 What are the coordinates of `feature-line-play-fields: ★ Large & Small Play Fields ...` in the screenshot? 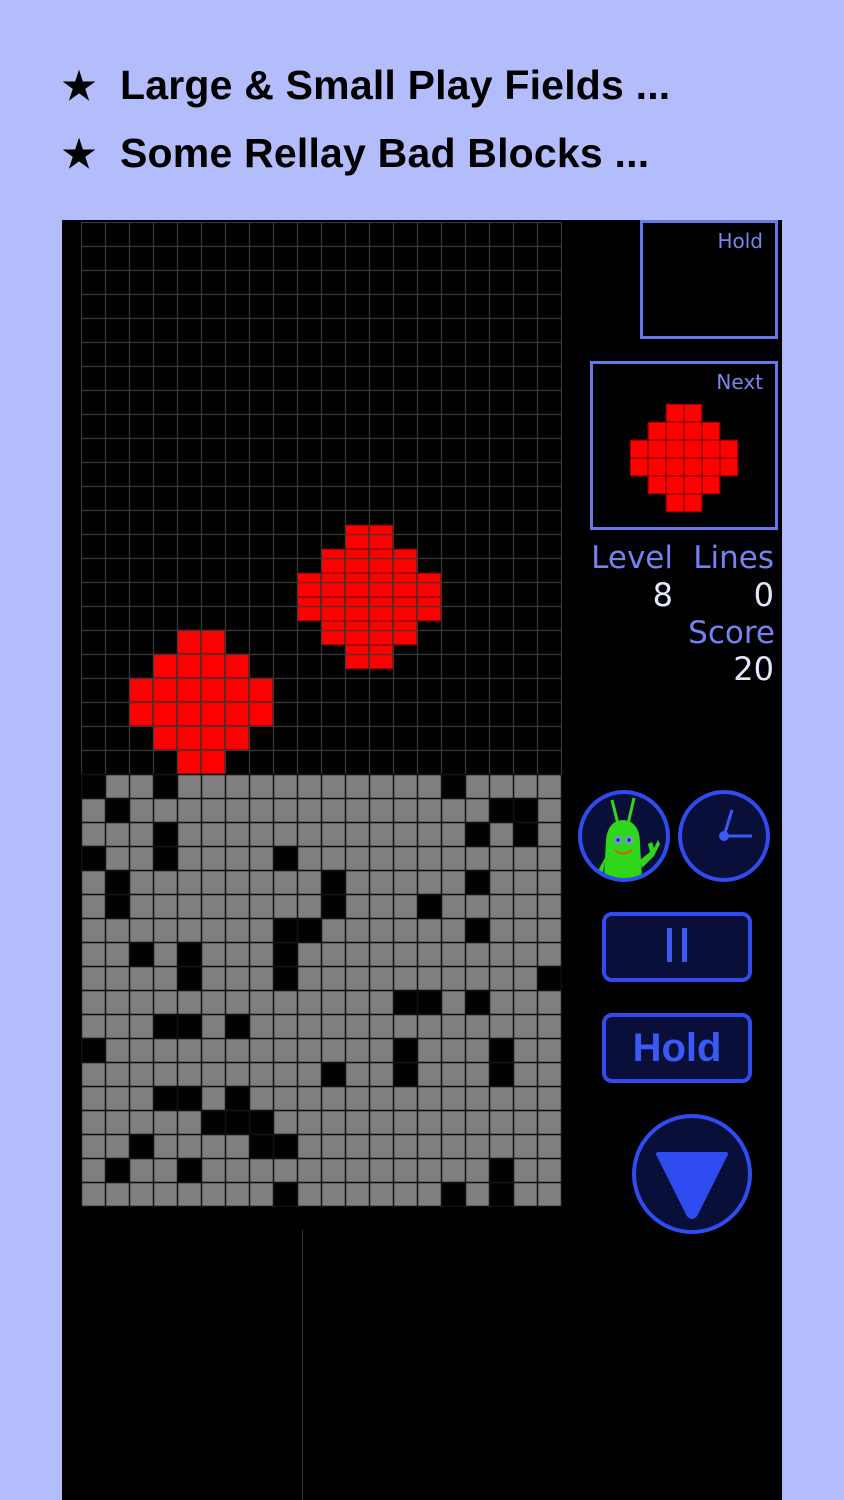 It's located at (366, 85).